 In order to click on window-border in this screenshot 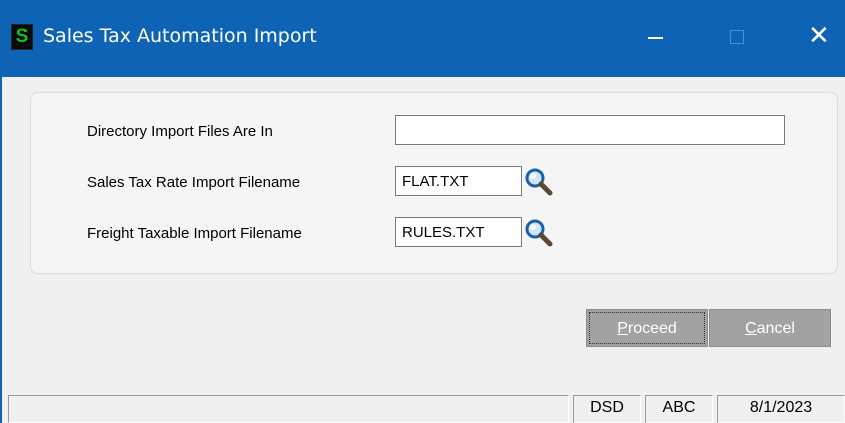, I will do `click(1, 250)`.